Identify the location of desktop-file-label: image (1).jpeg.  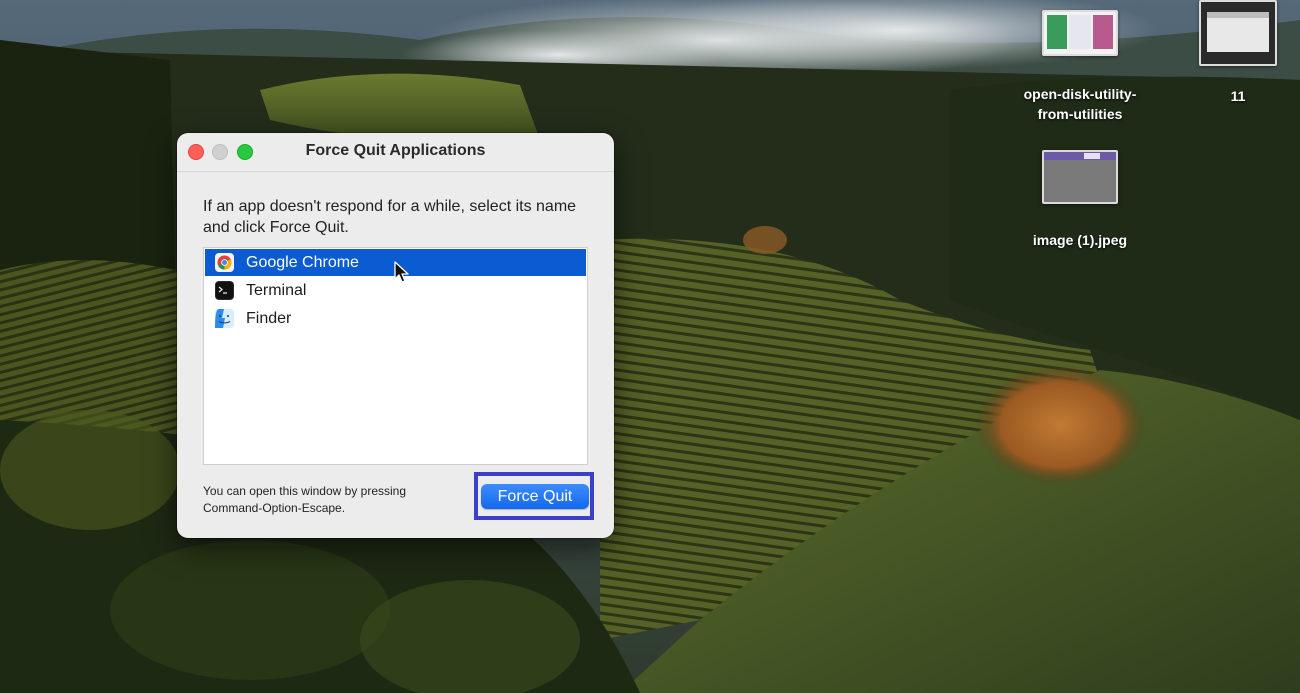
(1080, 240).